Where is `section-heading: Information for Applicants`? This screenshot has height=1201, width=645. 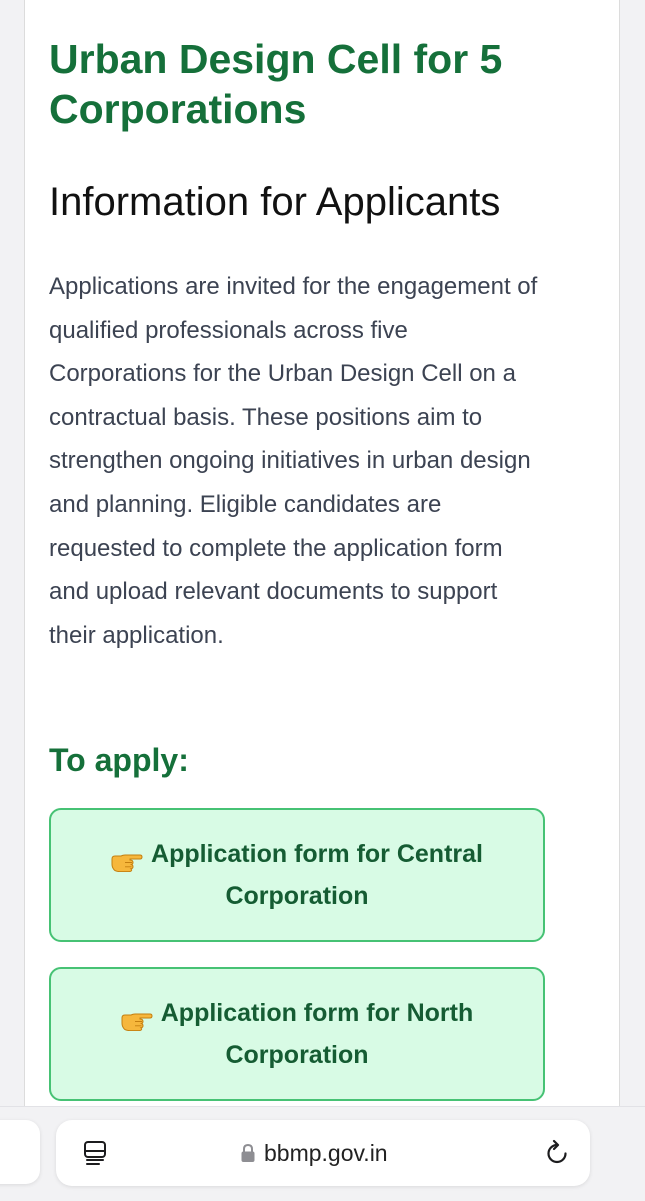 section-heading: Information for Applicants is located at coordinates (275, 202).